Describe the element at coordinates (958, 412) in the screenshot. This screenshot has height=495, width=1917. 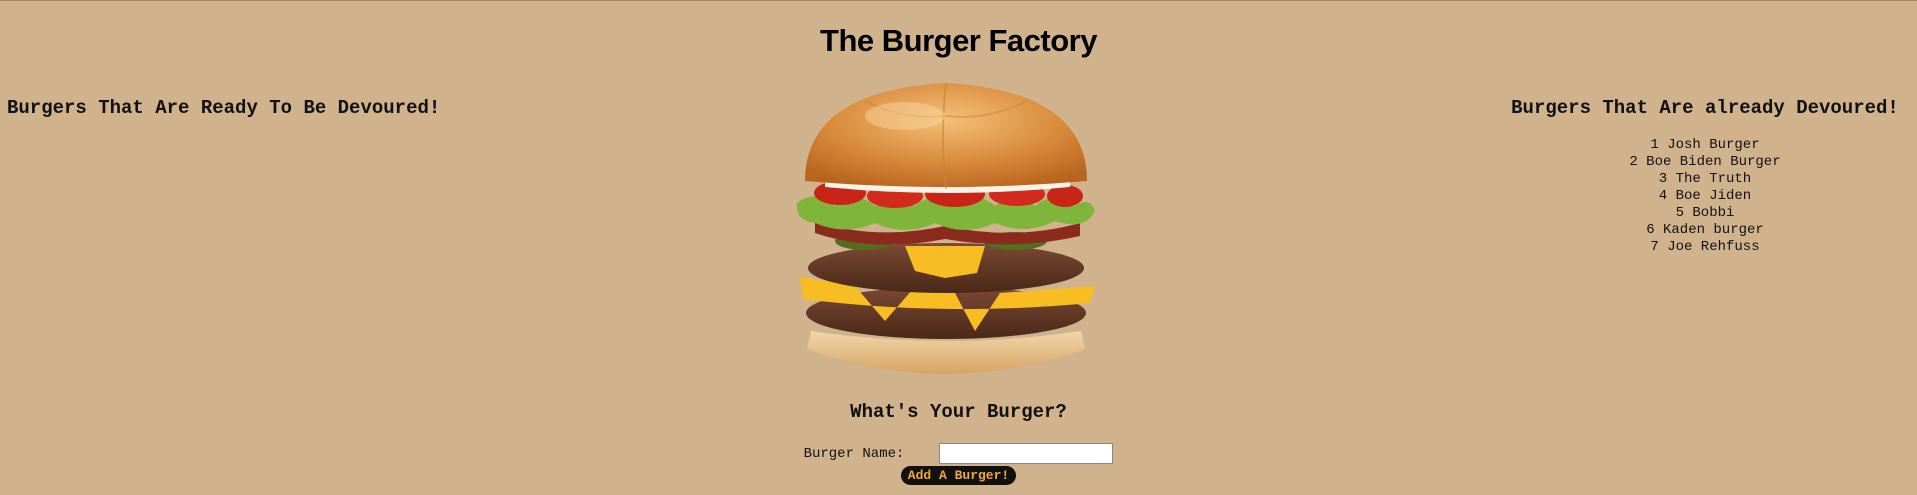
I see `form-heading: What's Your Burger?` at that location.